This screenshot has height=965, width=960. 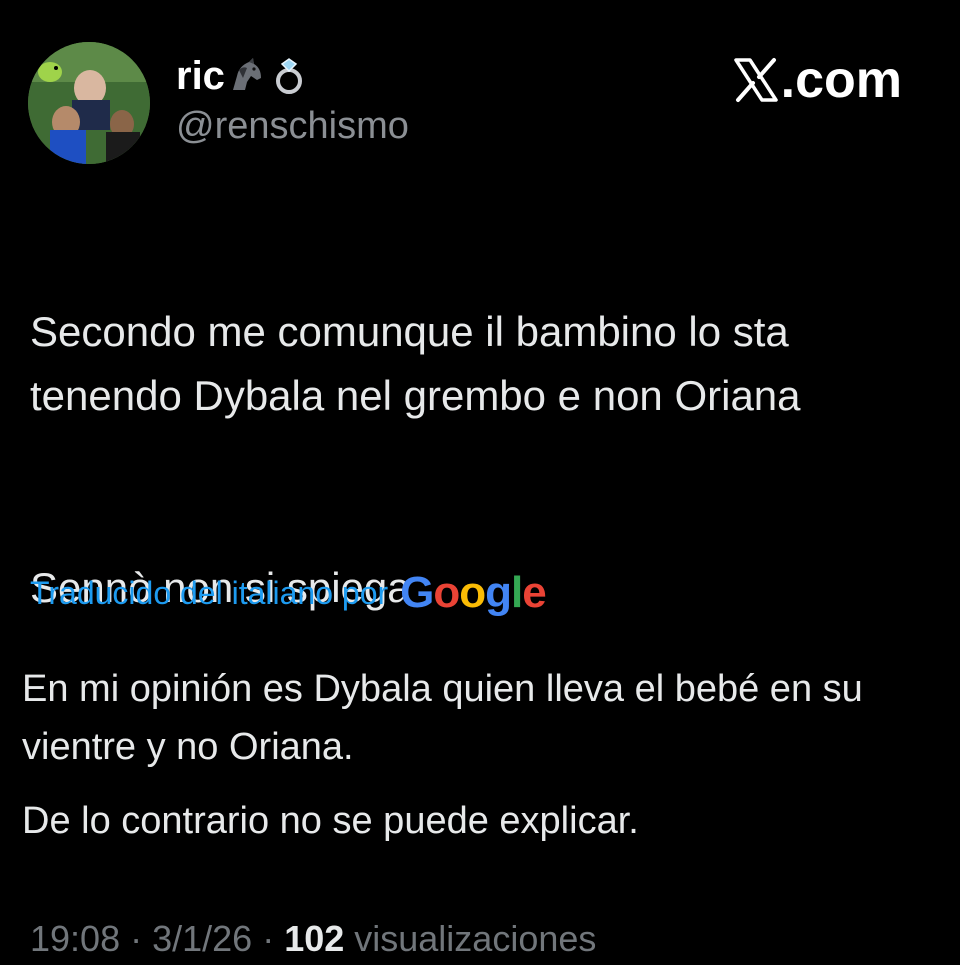 I want to click on x-logo-icon, so click(x=755, y=80).